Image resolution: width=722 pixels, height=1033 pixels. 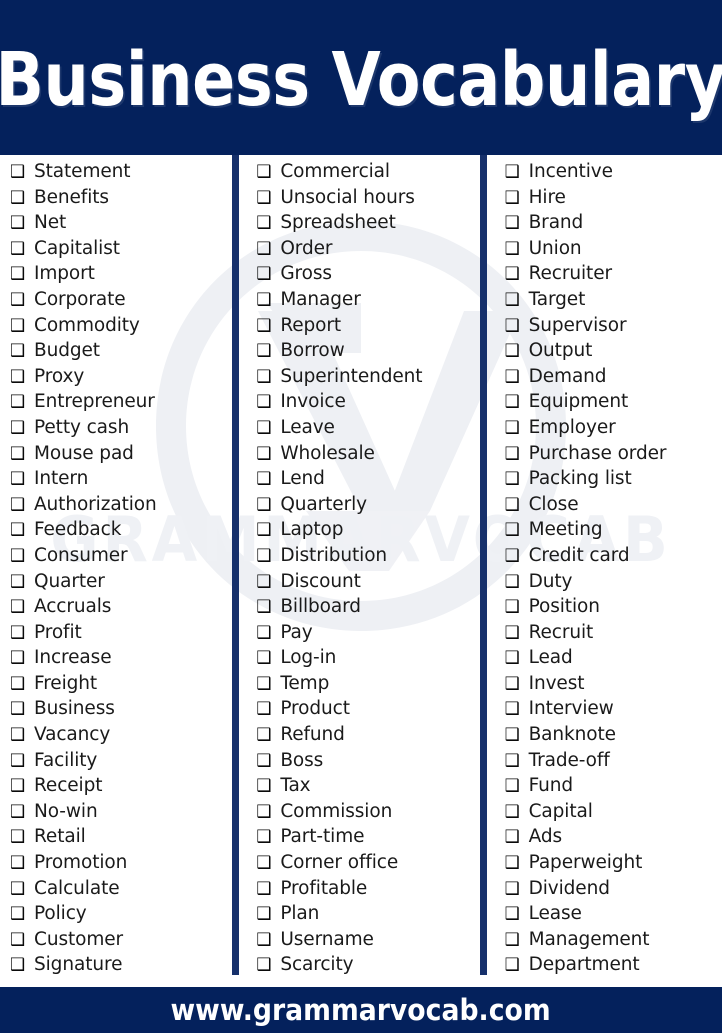 I want to click on vocabulary-item: ❑ Purchase order, so click(x=613, y=454).